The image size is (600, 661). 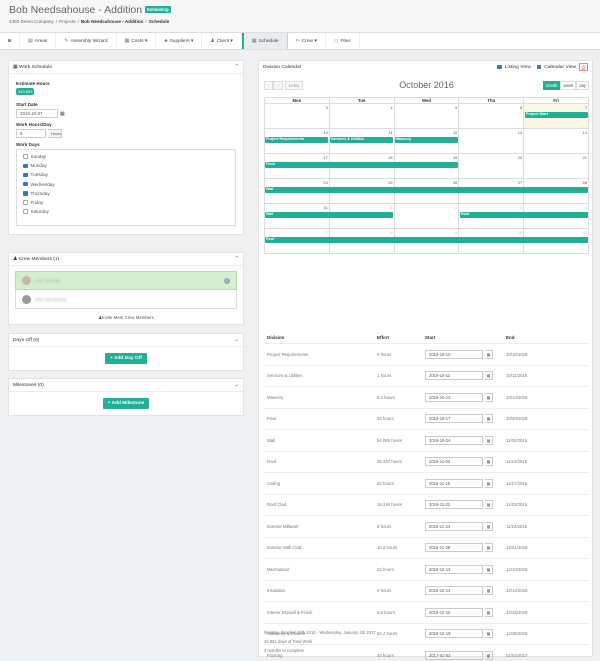 What do you see at coordinates (556, 166) in the screenshot?
I see `calendar-day: 21` at bounding box center [556, 166].